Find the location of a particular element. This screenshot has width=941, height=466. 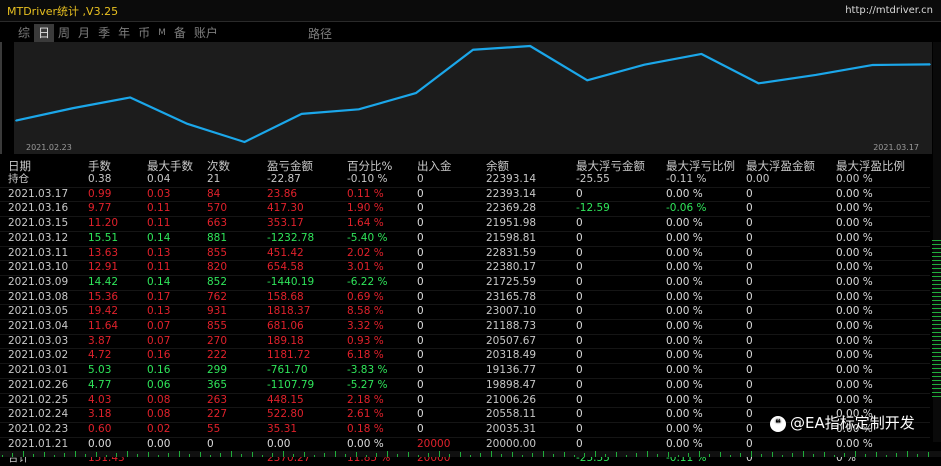

cell-max-lots: 0.02 is located at coordinates (177, 430).